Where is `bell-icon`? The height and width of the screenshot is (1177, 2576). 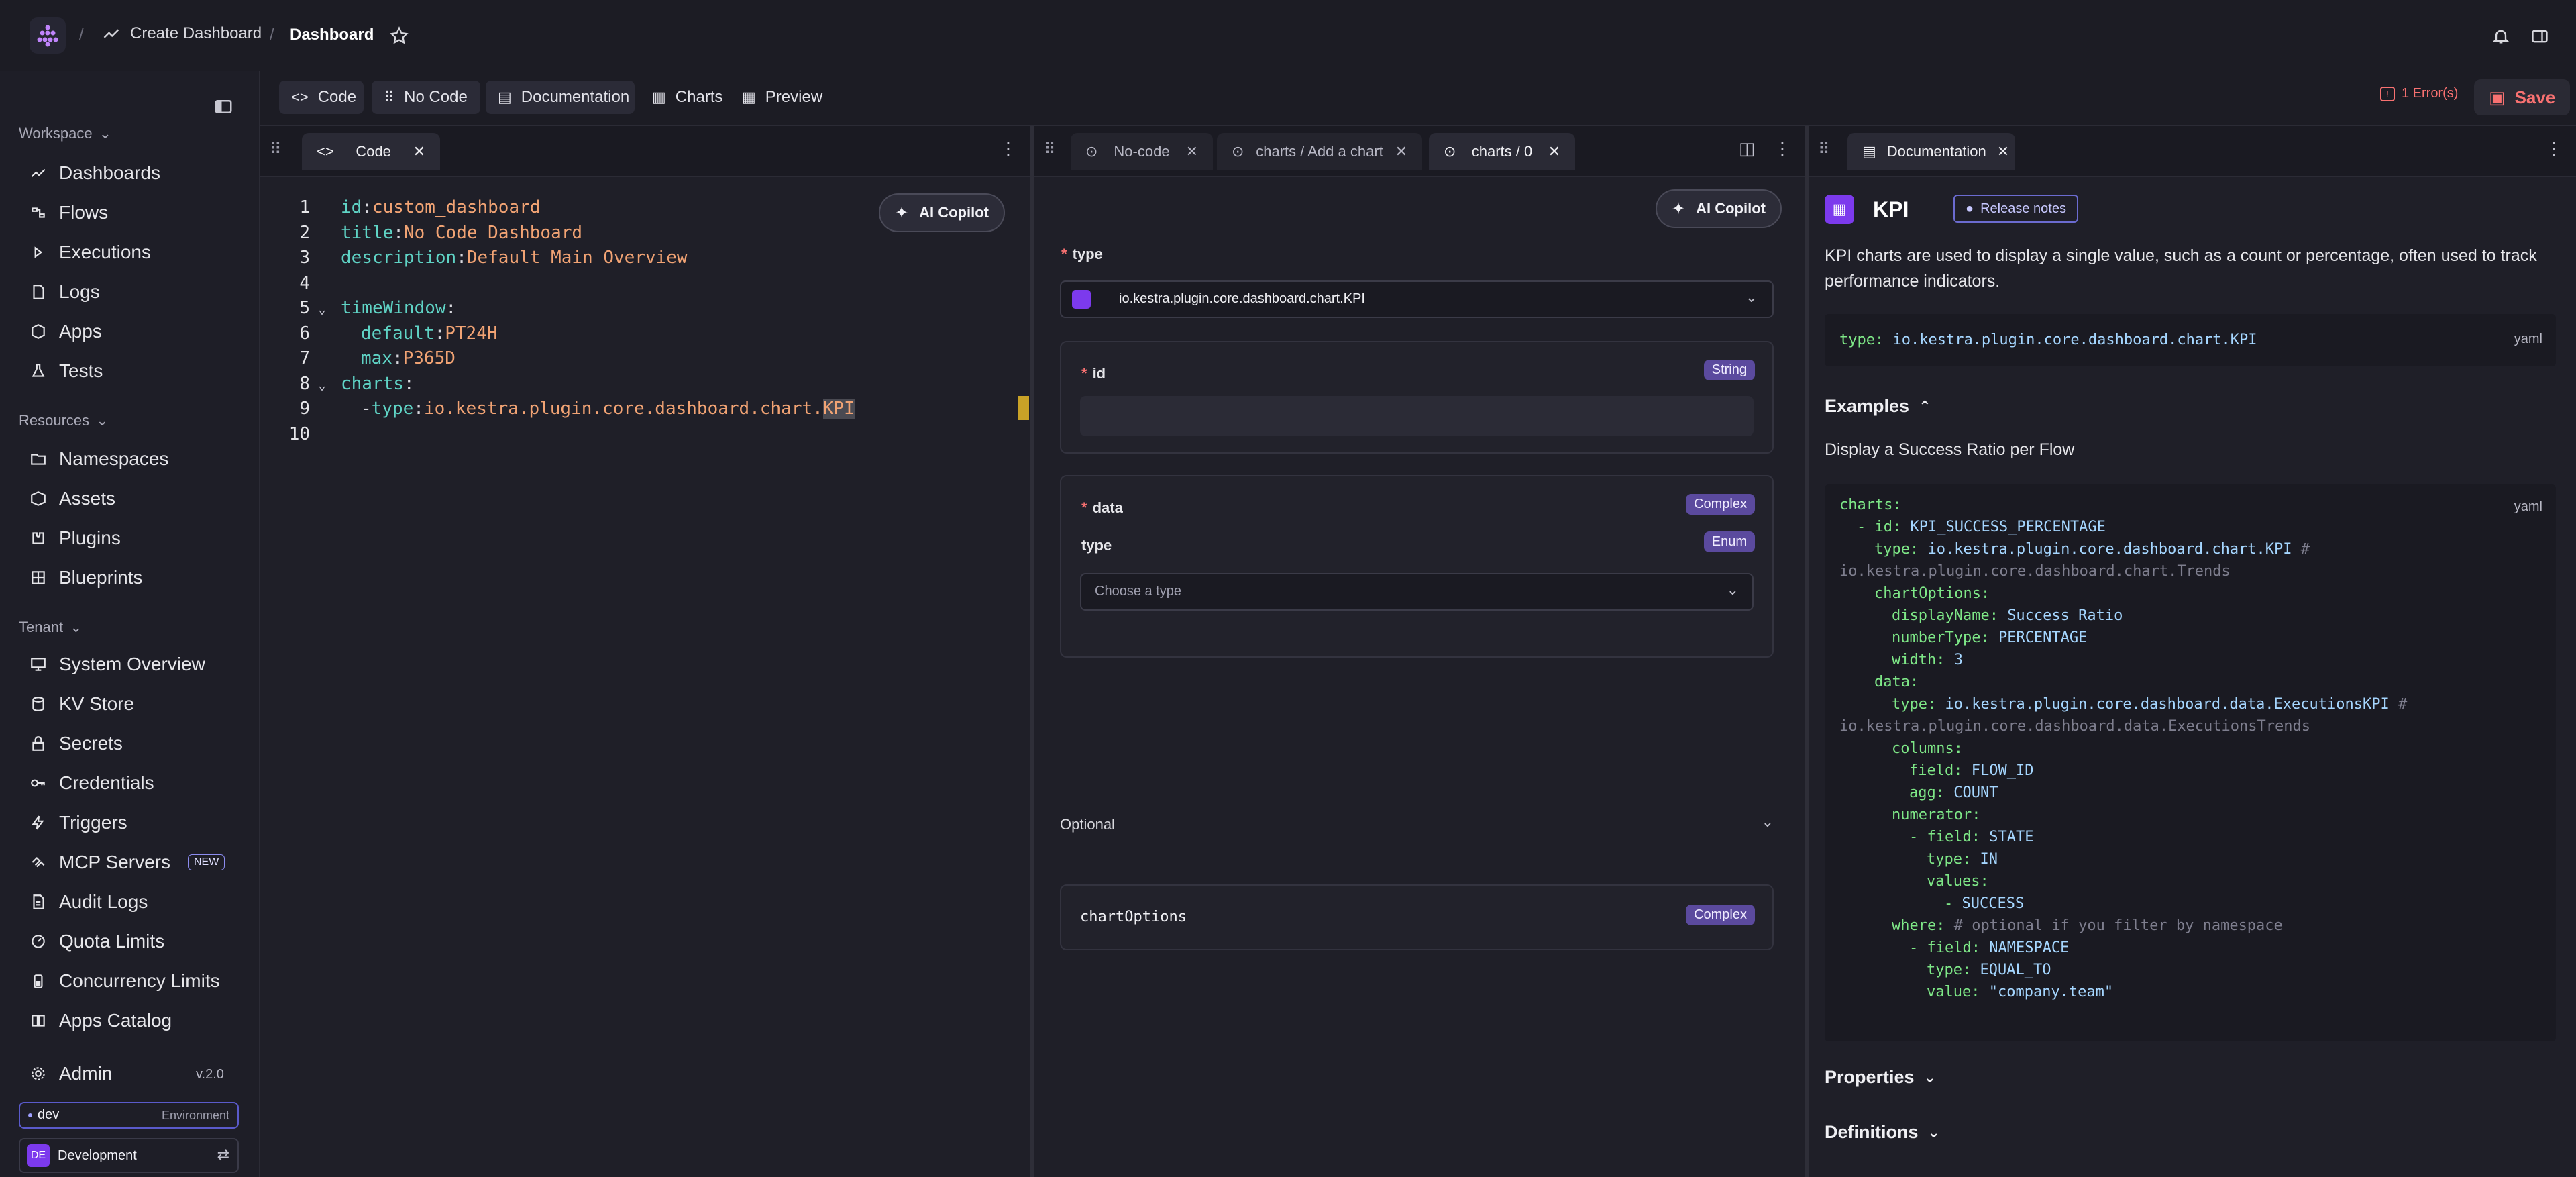 bell-icon is located at coordinates (2500, 36).